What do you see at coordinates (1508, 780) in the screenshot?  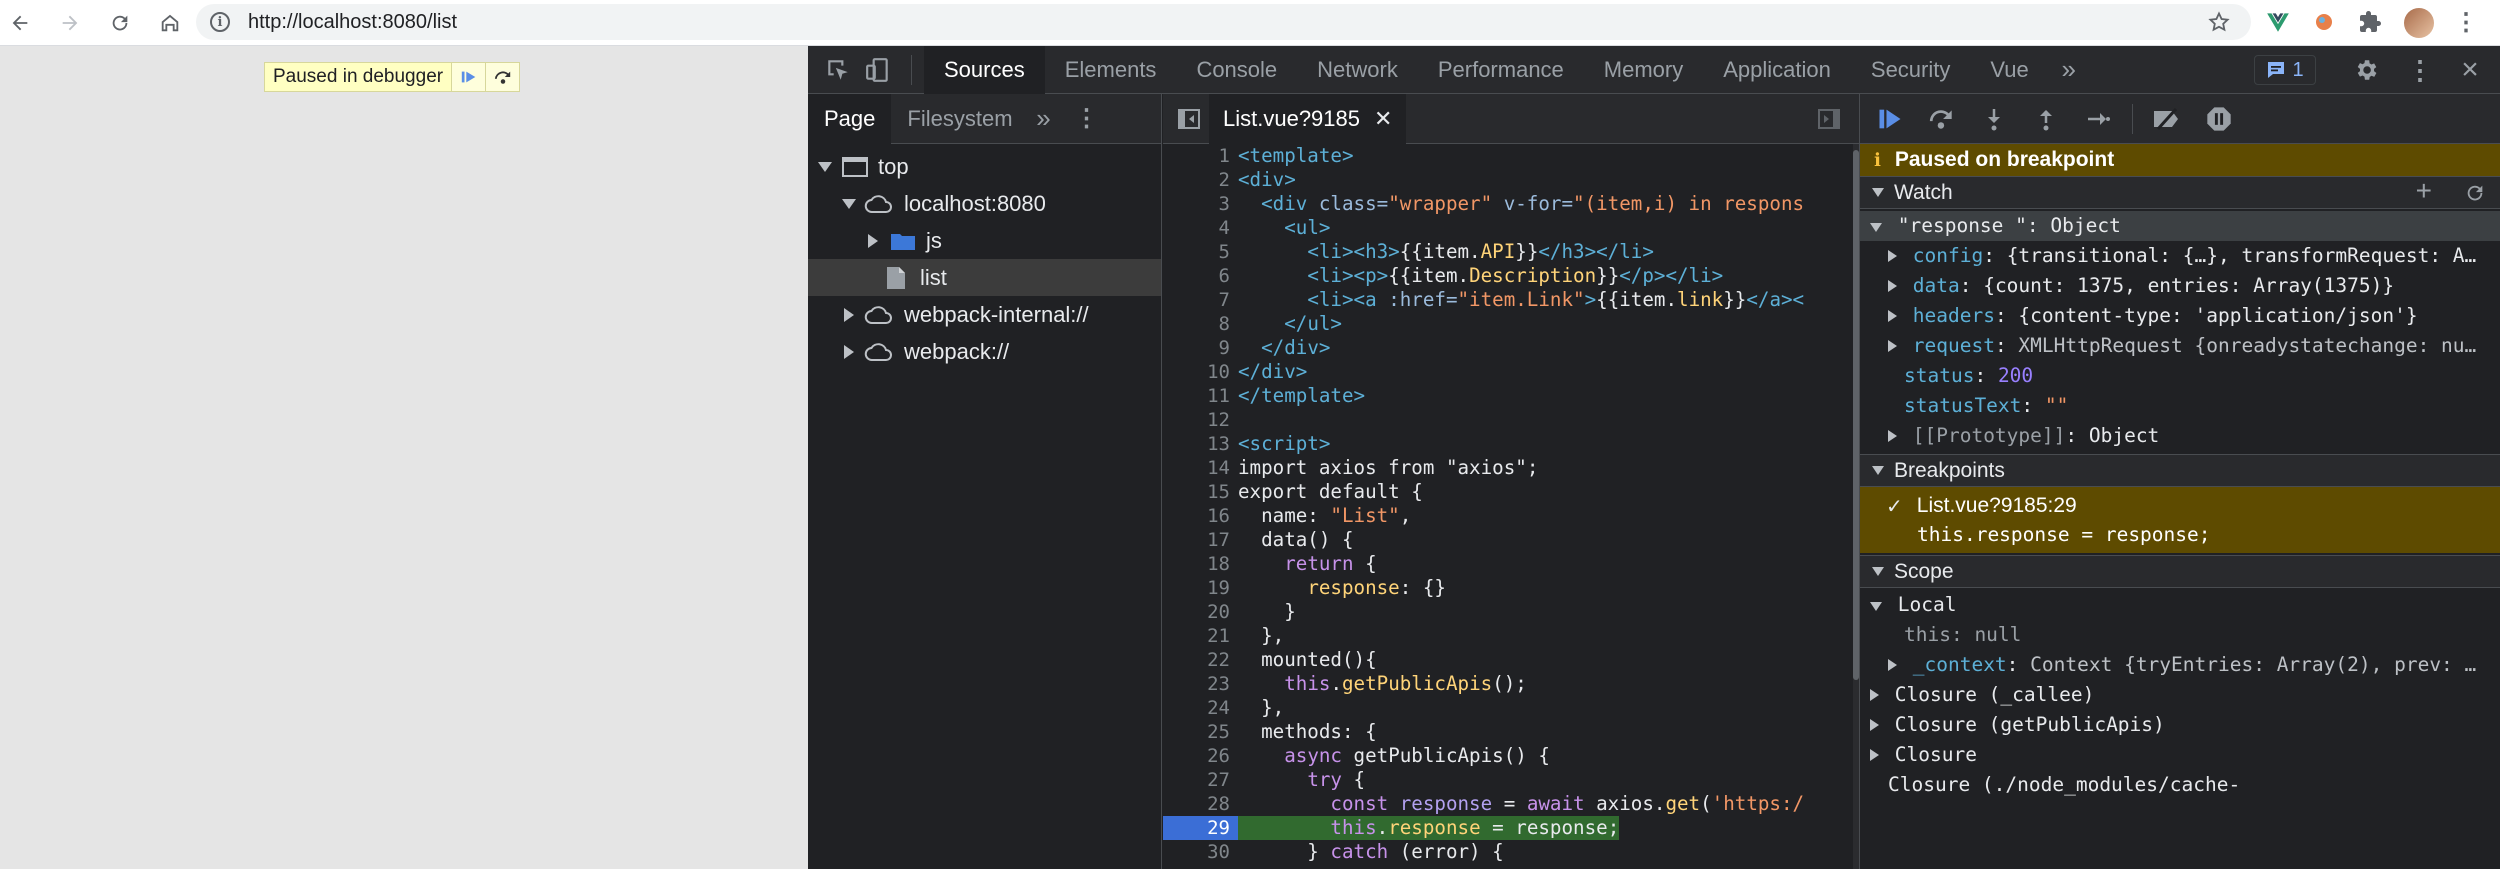 I see `code-line: 27 try {` at bounding box center [1508, 780].